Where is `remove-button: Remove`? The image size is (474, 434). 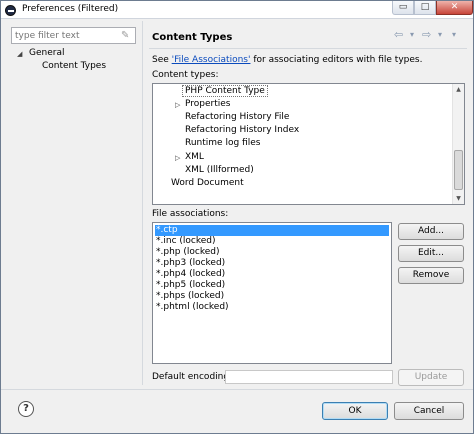 remove-button: Remove is located at coordinates (431, 275).